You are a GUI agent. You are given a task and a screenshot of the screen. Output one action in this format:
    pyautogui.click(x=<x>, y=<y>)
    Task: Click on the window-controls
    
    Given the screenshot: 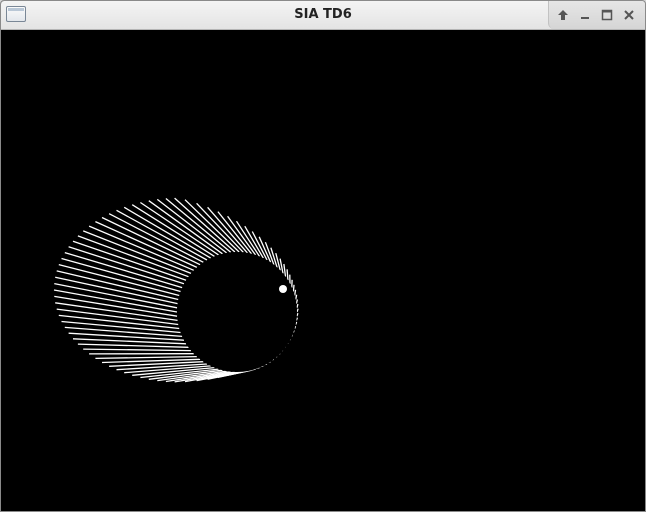 What is the action you would take?
    pyautogui.click(x=596, y=15)
    